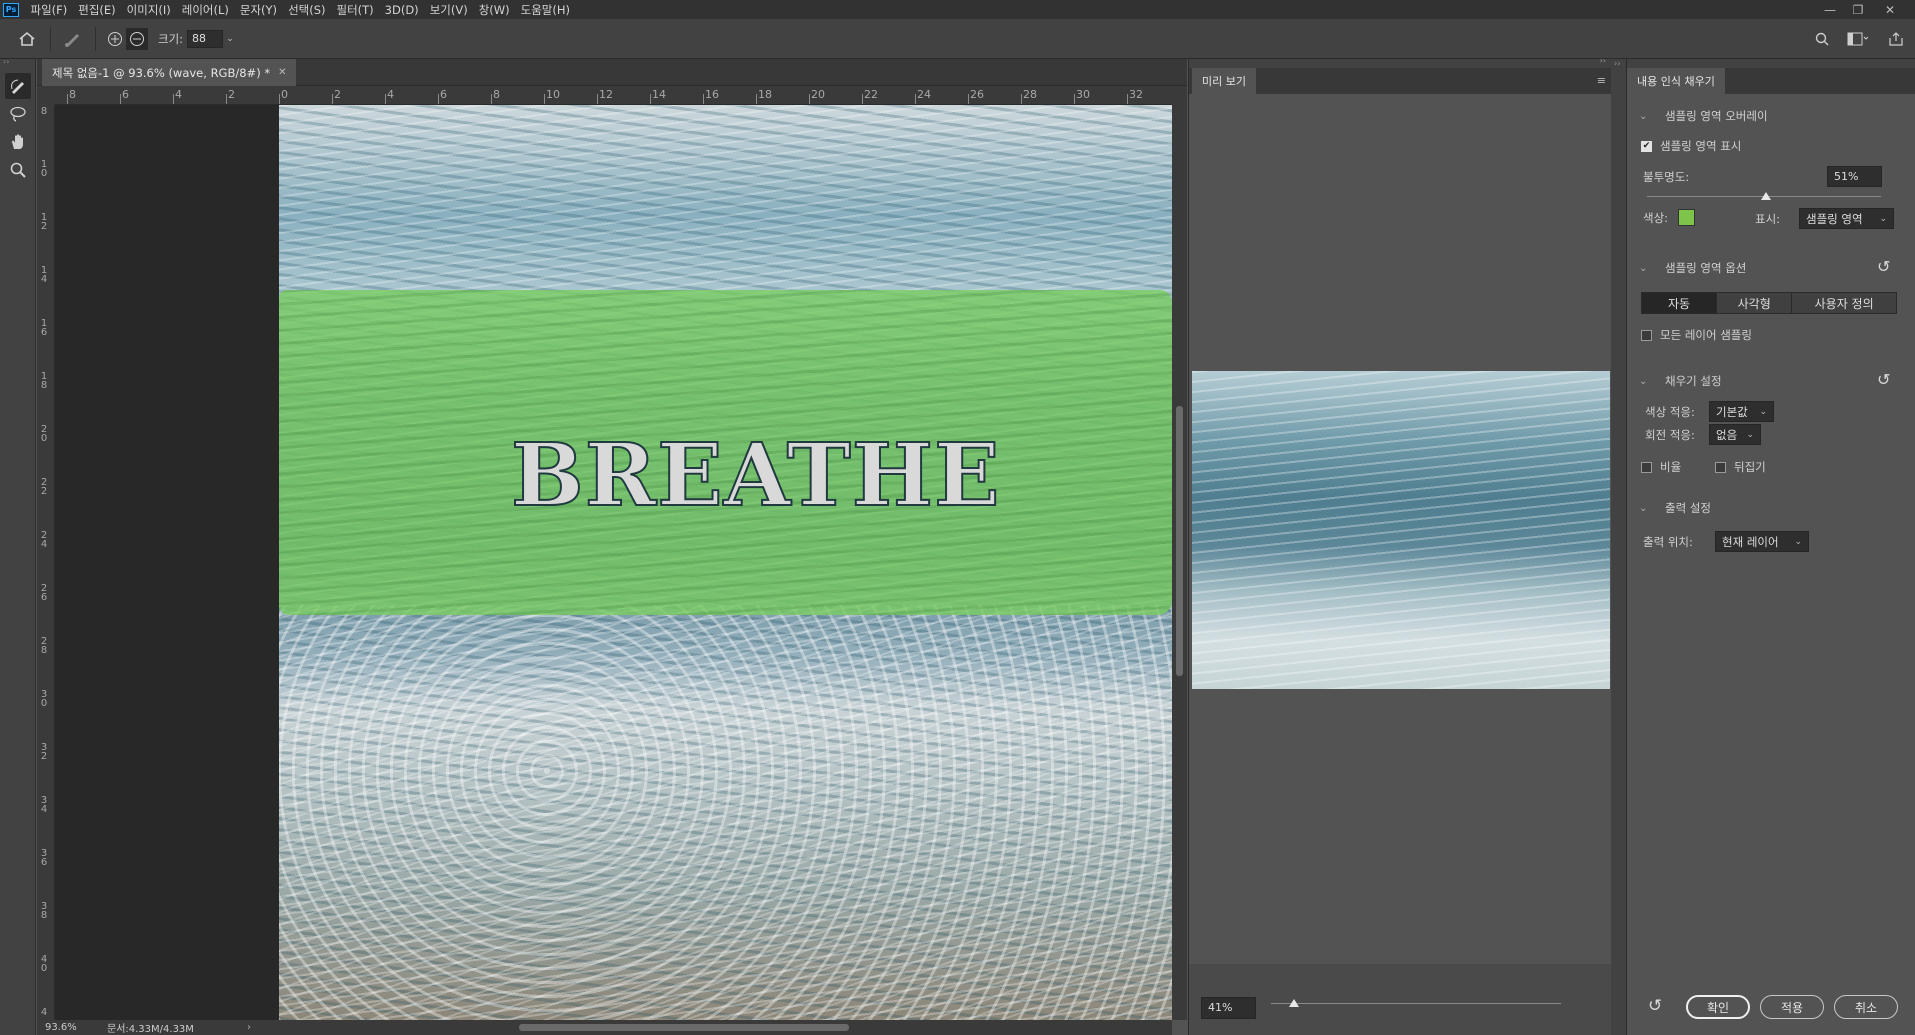  I want to click on panel-collapse-icon: ››, so click(1603, 60).